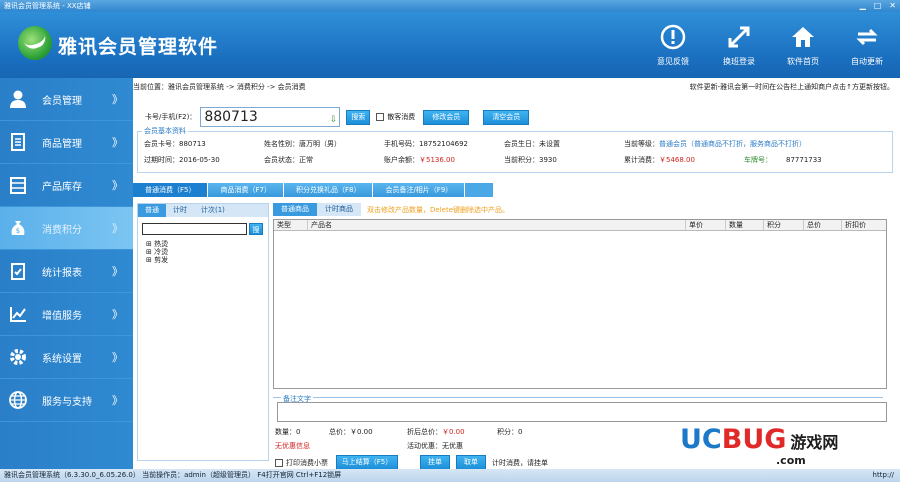 The height and width of the screenshot is (482, 900). Describe the element at coordinates (213, 210) in the screenshot. I see `tab-count: 计次(1)` at that location.